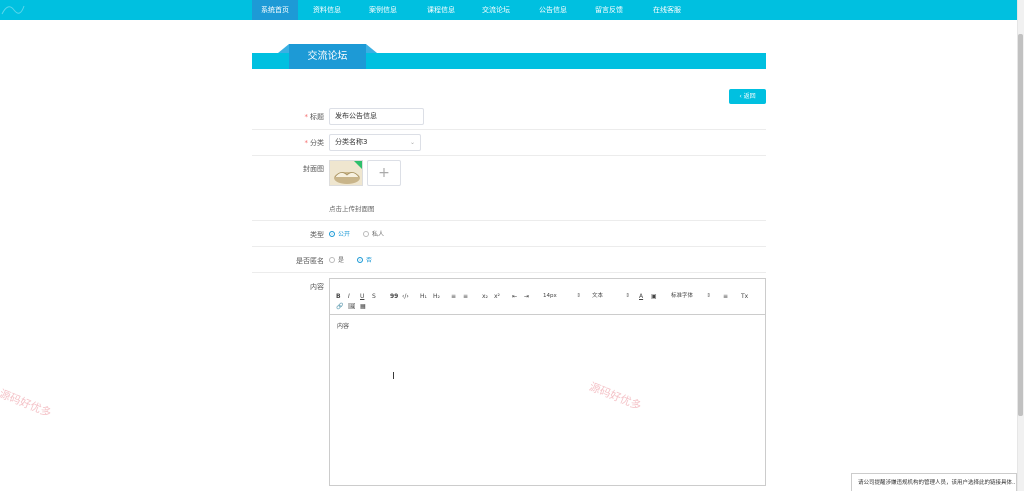 The height and width of the screenshot is (491, 1024). Describe the element at coordinates (376, 116) in the screenshot. I see `title-input: 发布公告信息` at that location.